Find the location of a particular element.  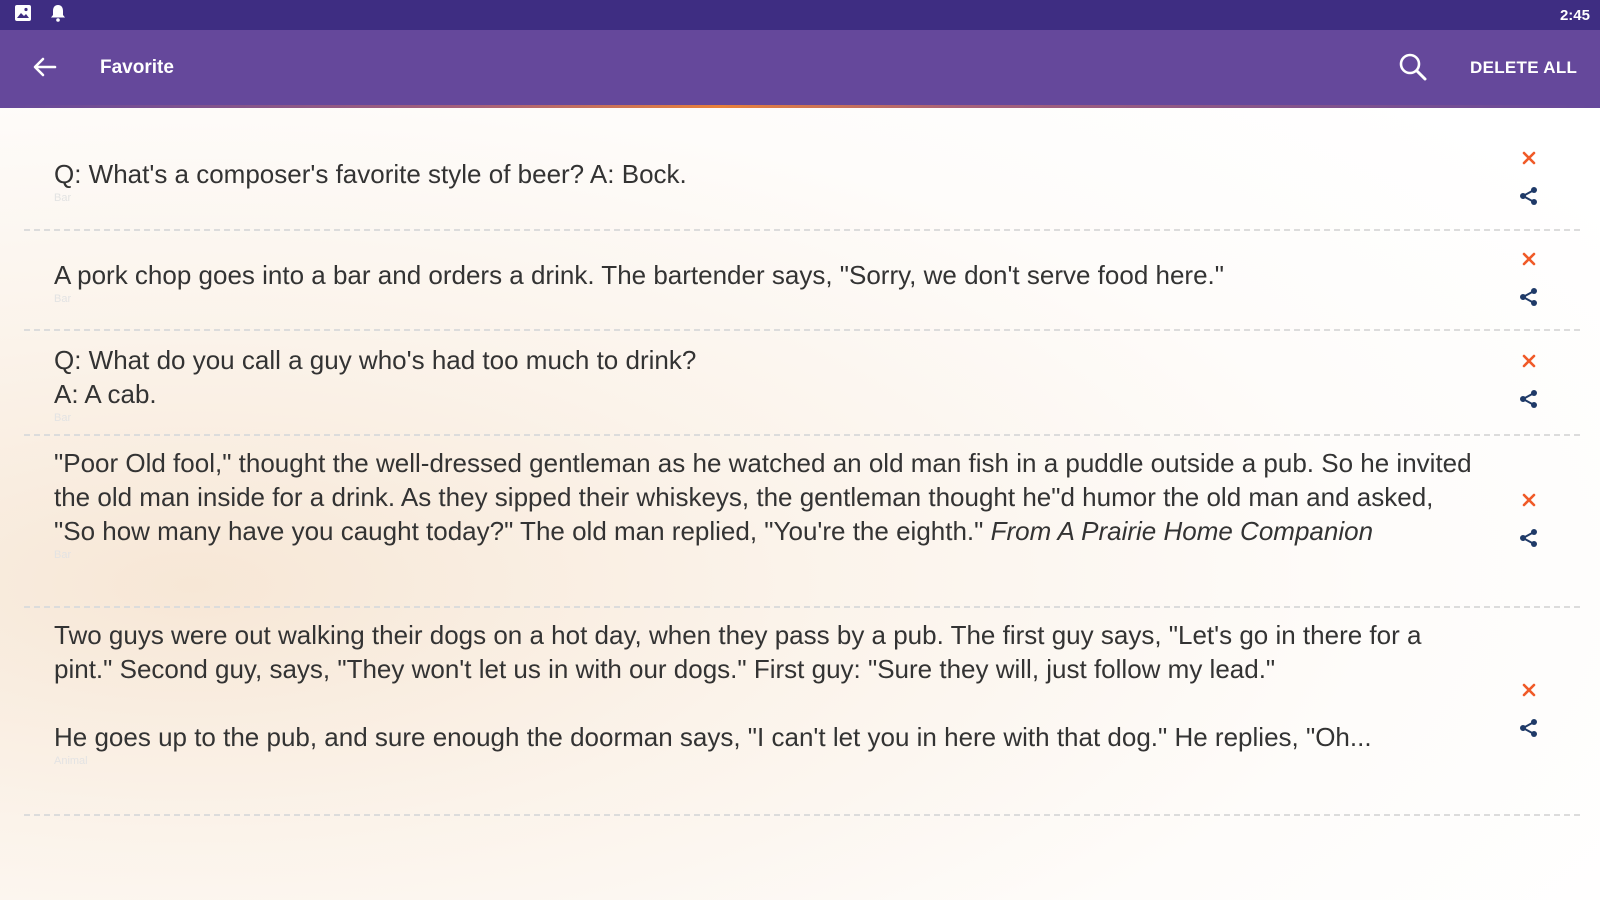

app-bar: Favorite DELETE ALL is located at coordinates (800, 69).